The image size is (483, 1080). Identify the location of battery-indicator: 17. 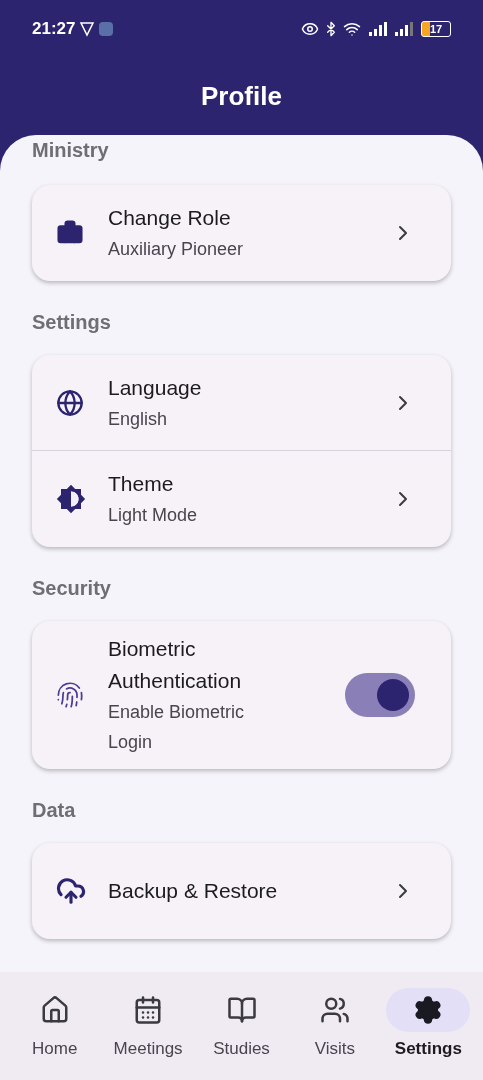
(436, 29).